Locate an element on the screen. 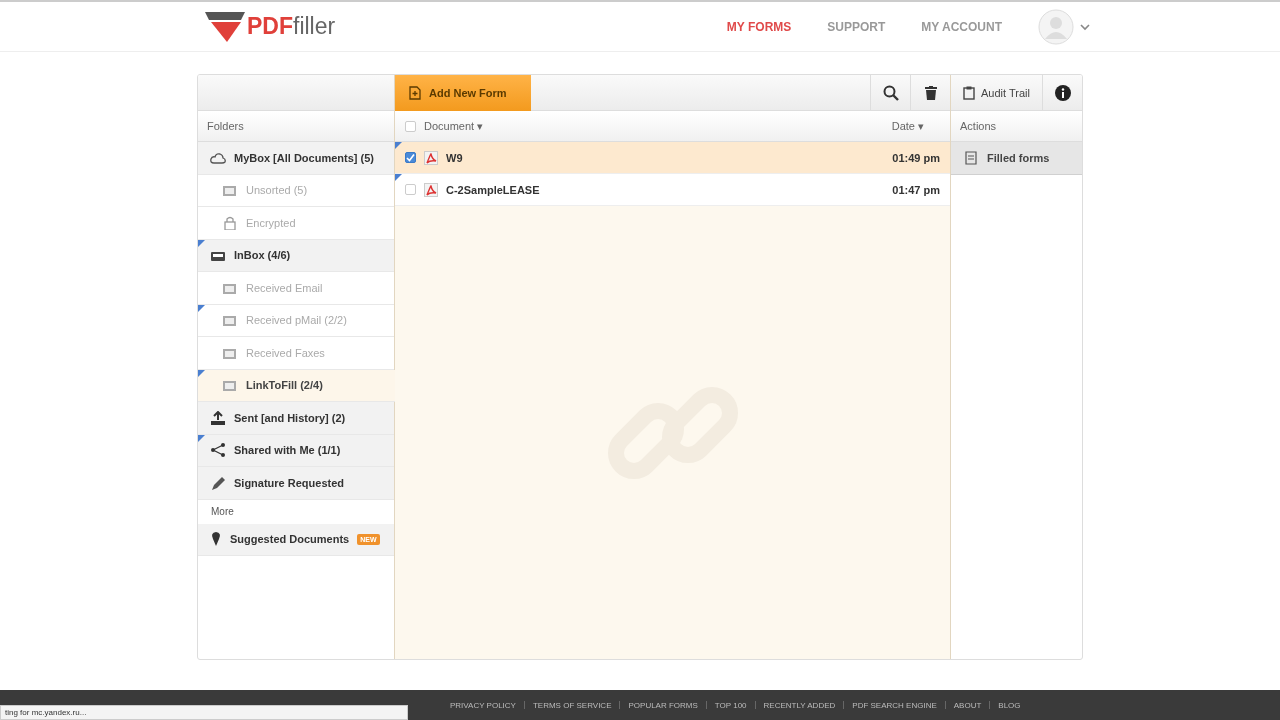 Image resolution: width=1280 pixels, height=720 pixels. document-row: C-2SampleLEASE 01:47 pm is located at coordinates (672, 190).